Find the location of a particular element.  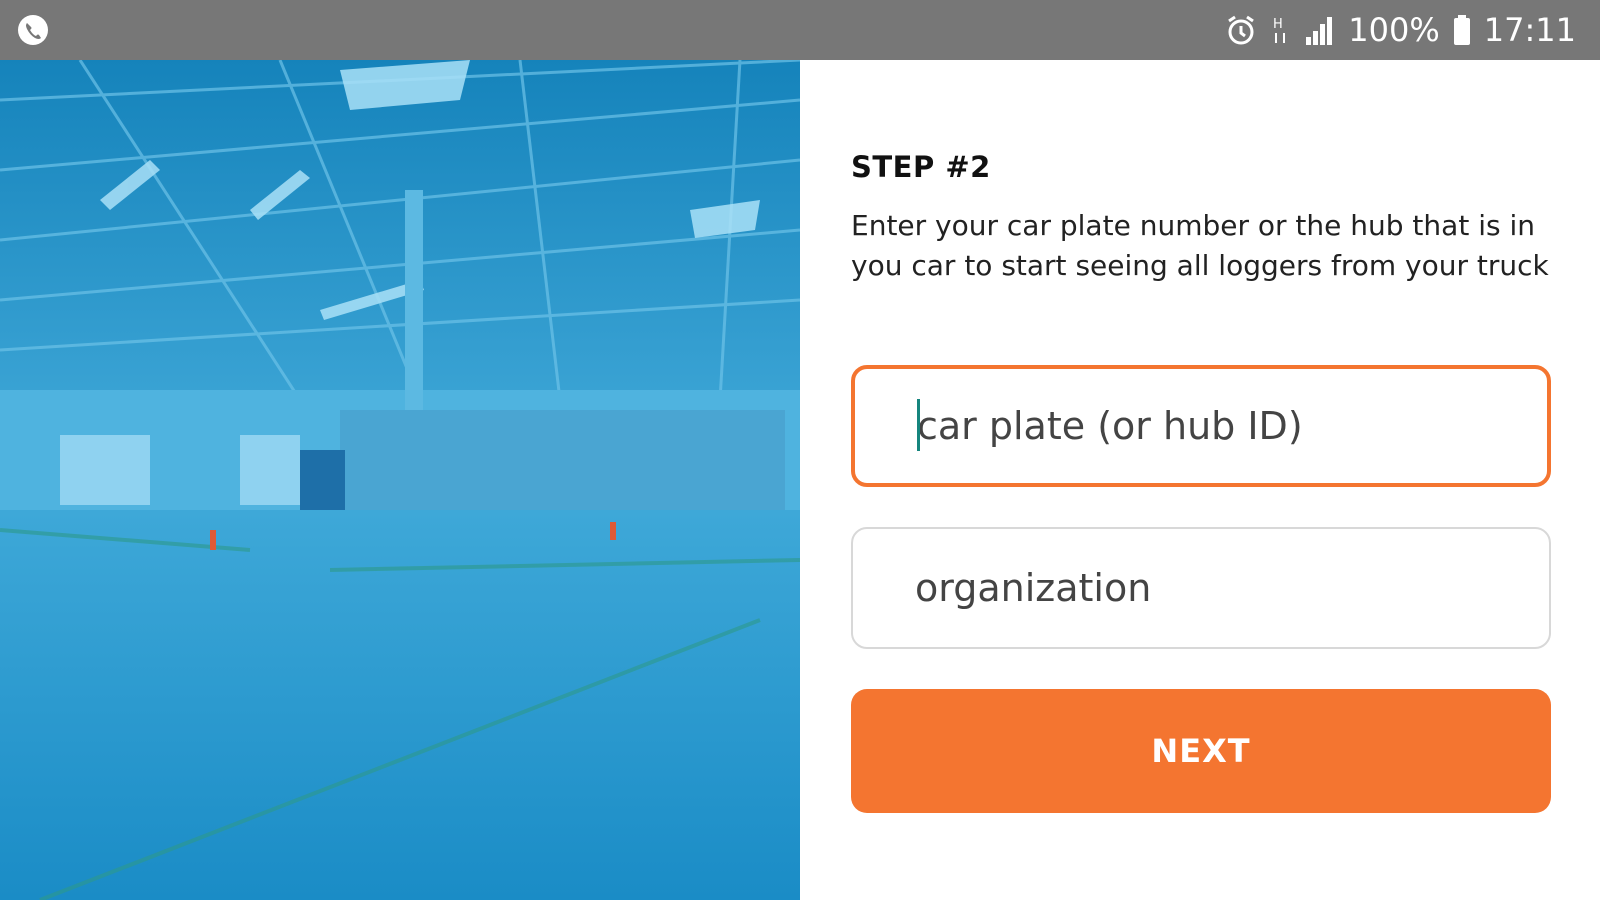

battery-icon is located at coordinates (1461, 30).